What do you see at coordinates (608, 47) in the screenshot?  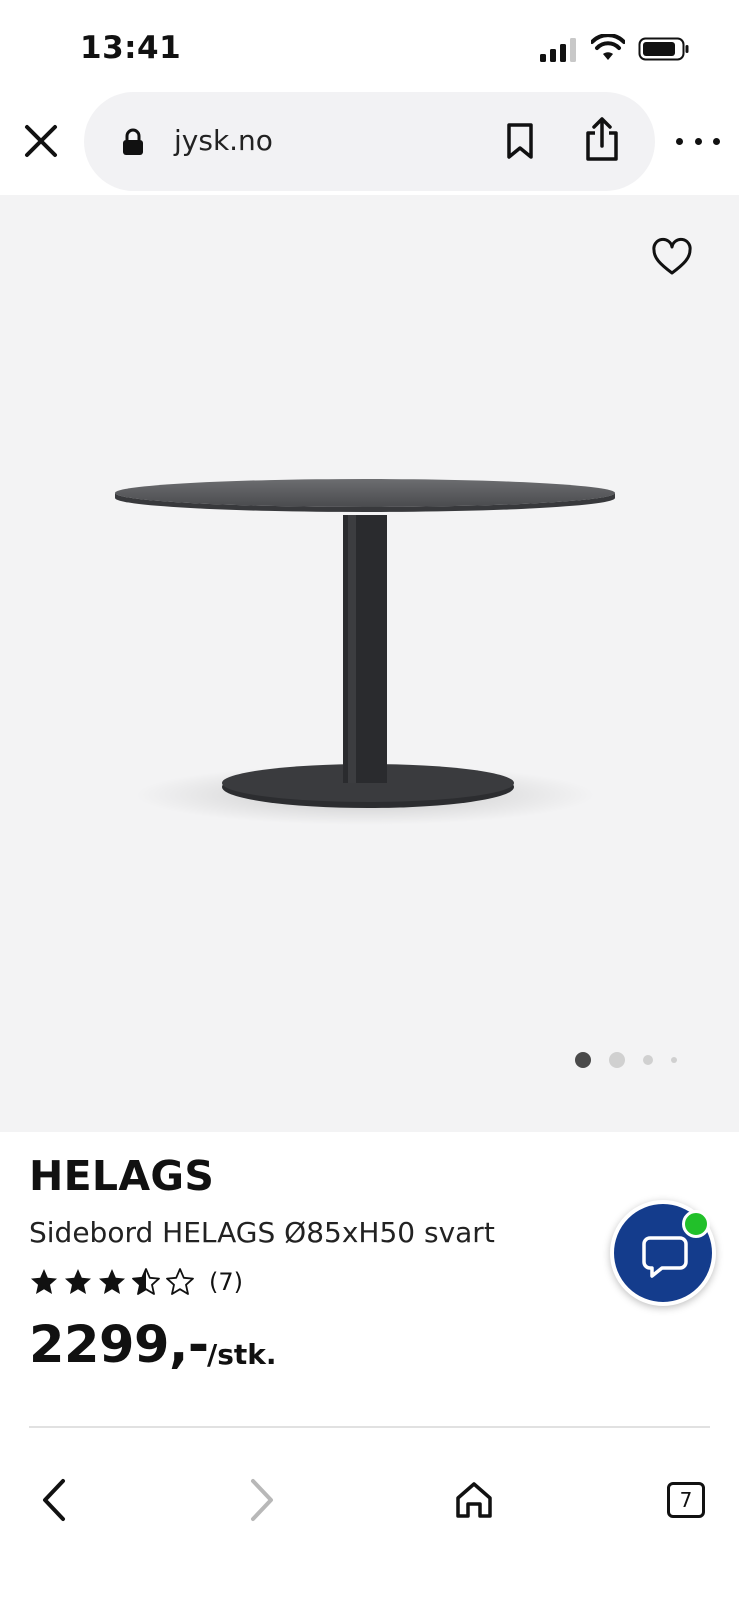 I see `wifi-icon` at bounding box center [608, 47].